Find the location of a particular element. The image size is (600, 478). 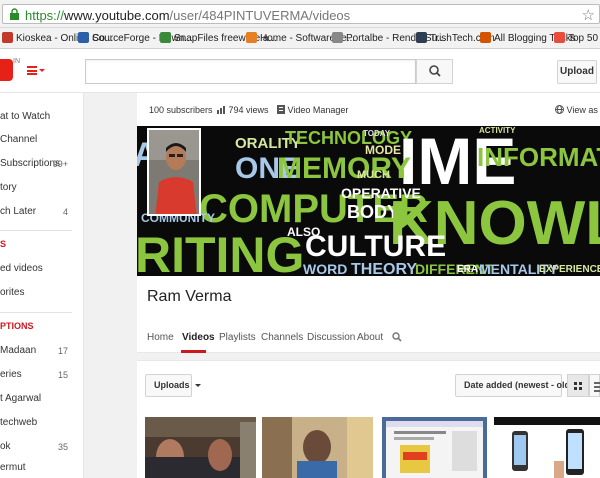

banner-word: RITING is located at coordinates (220, 251).